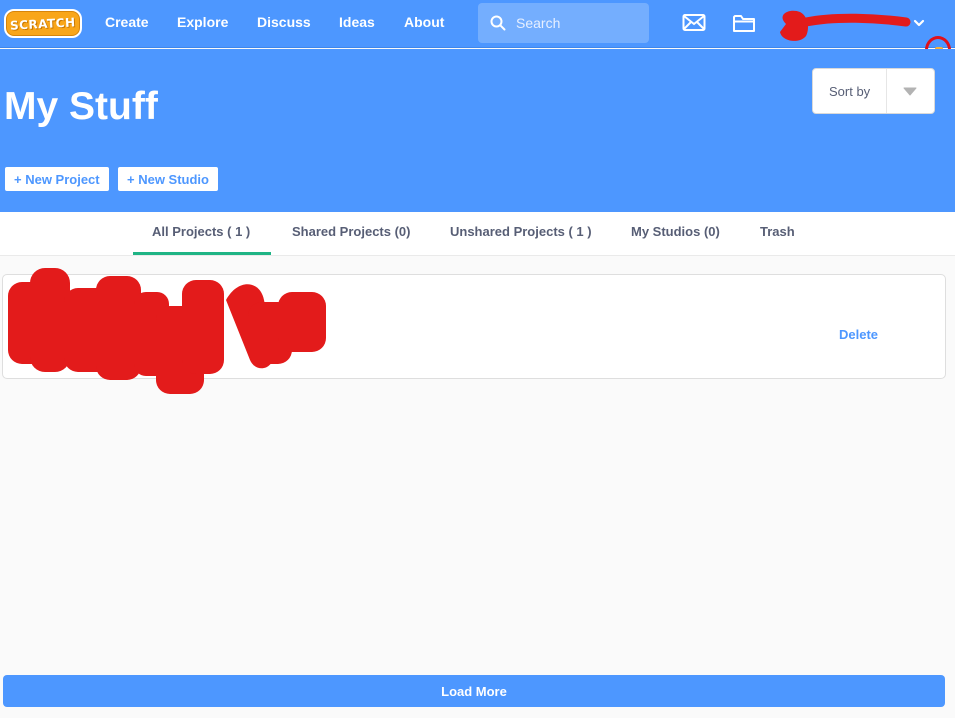 The height and width of the screenshot is (718, 955). Describe the element at coordinates (675, 231) in the screenshot. I see `tab-my-studios: My Studios (0)` at that location.